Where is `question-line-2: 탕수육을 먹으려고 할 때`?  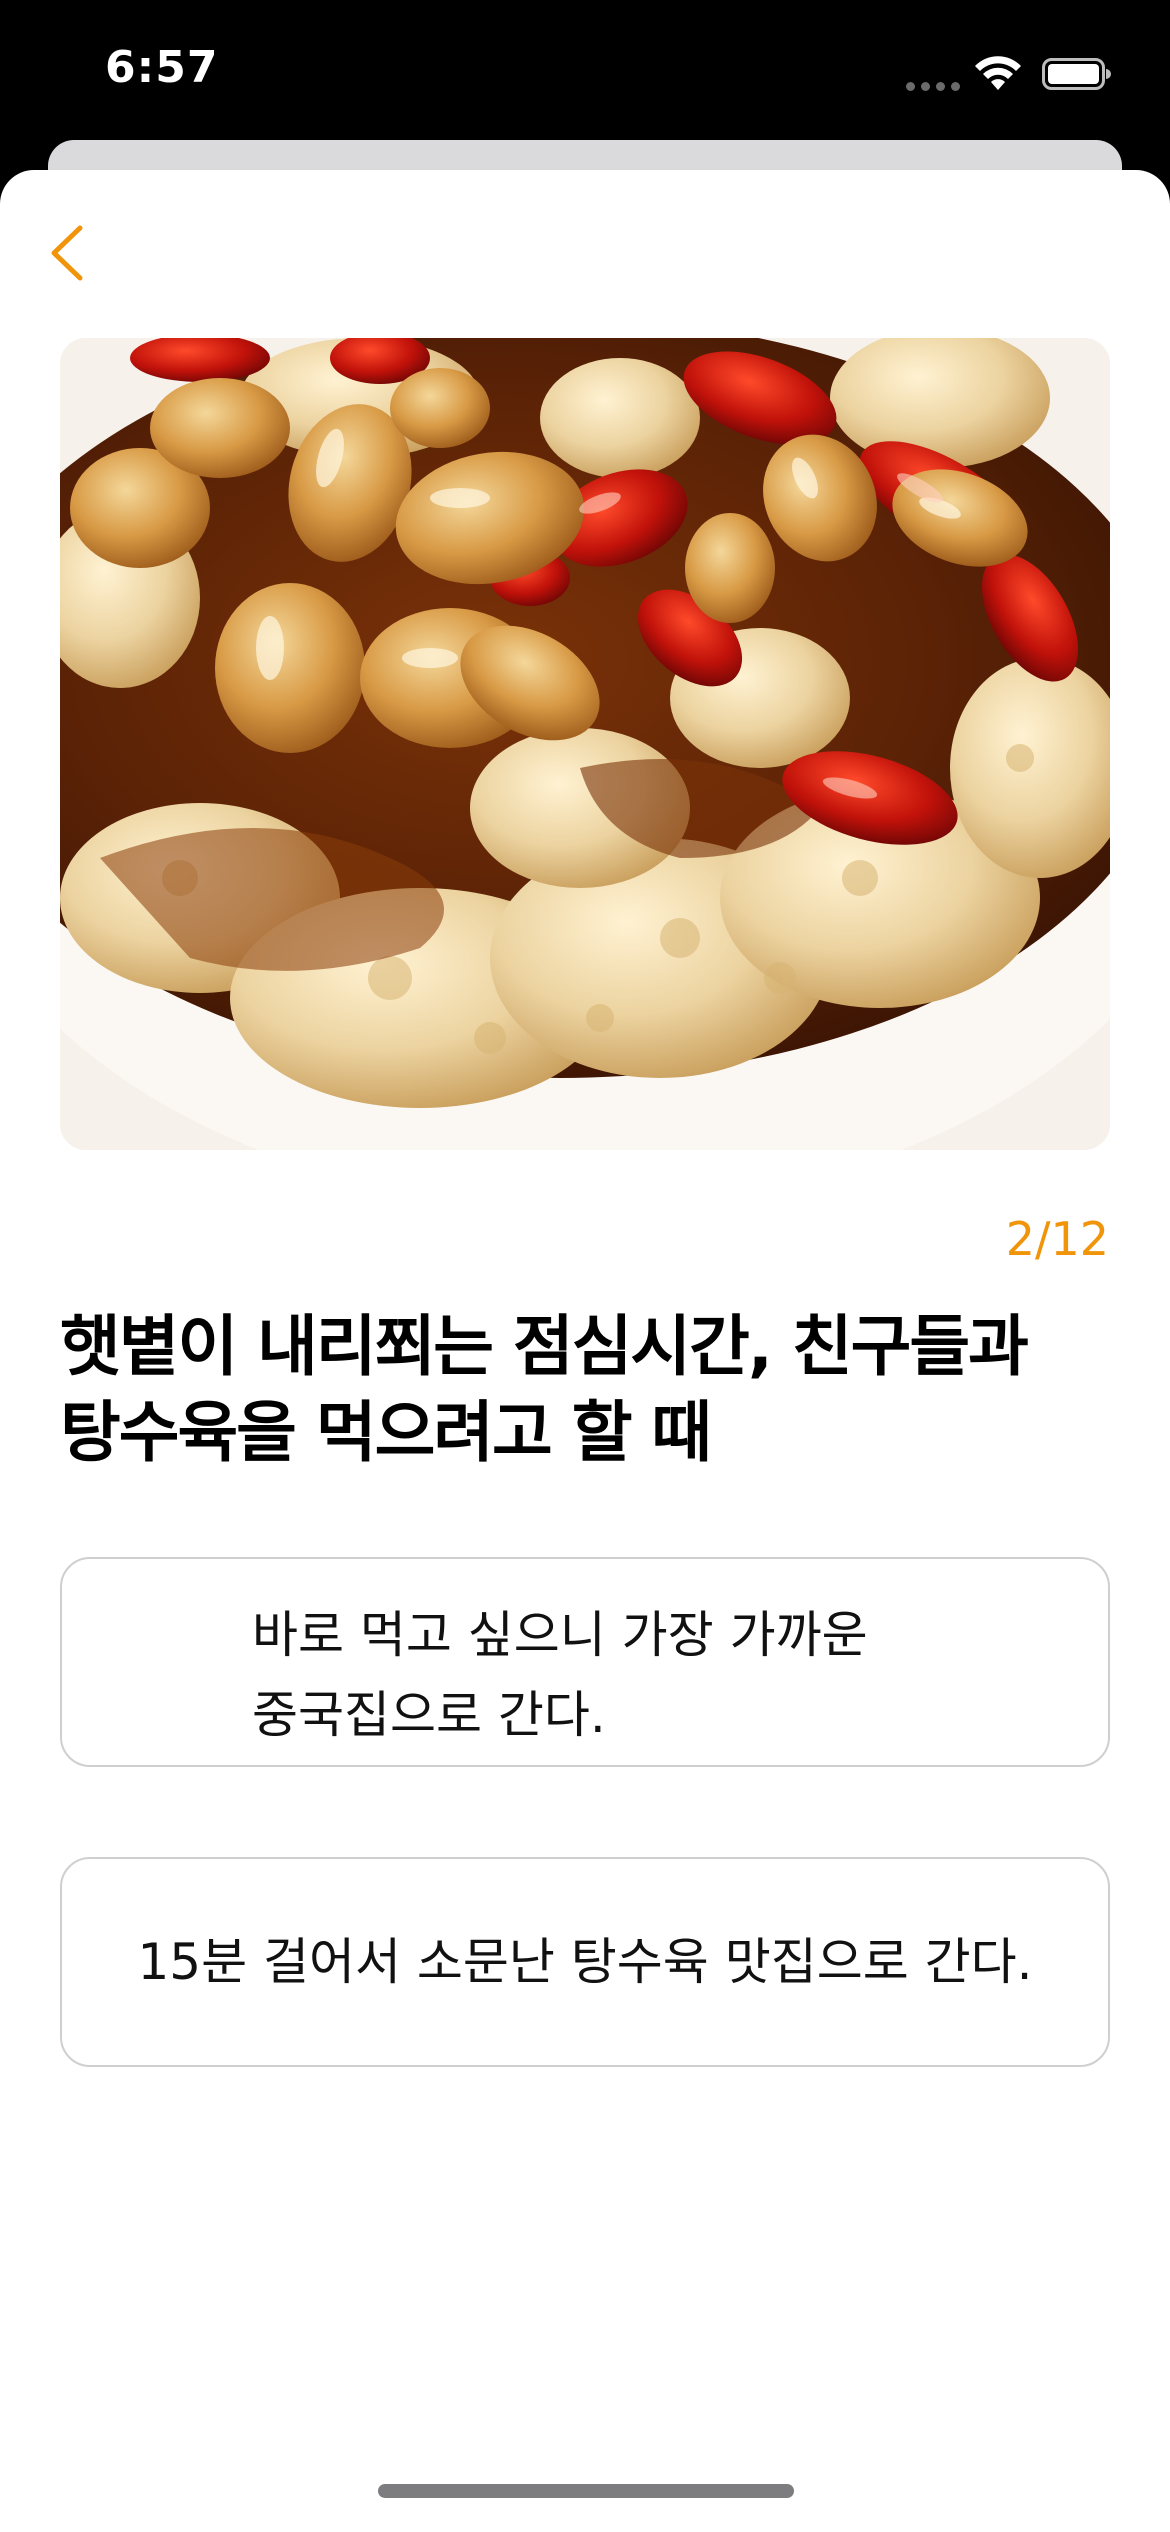
question-line-2: 탕수육을 먹으려고 할 때 is located at coordinates (386, 1432).